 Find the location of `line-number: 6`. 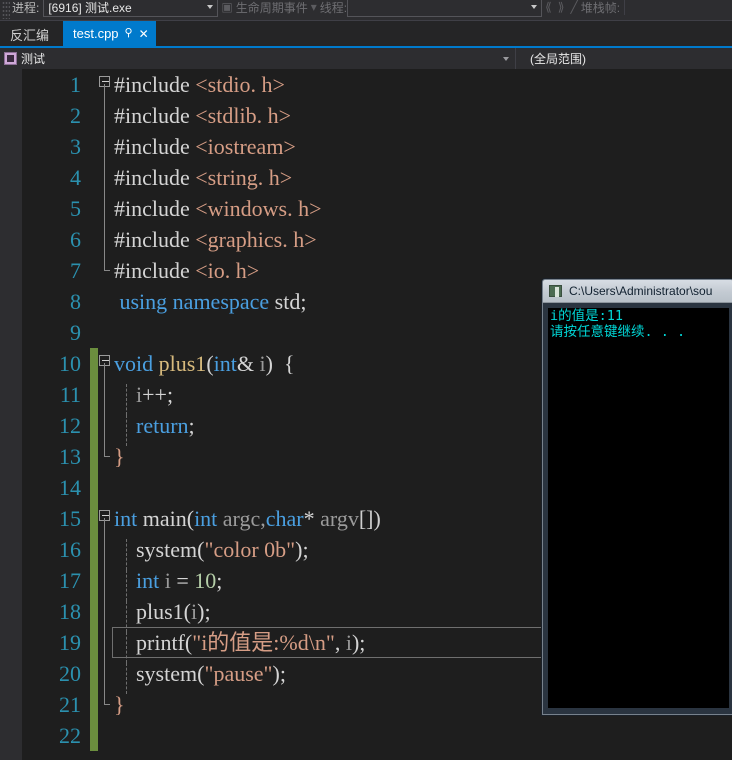

line-number: 6 is located at coordinates (75, 239).